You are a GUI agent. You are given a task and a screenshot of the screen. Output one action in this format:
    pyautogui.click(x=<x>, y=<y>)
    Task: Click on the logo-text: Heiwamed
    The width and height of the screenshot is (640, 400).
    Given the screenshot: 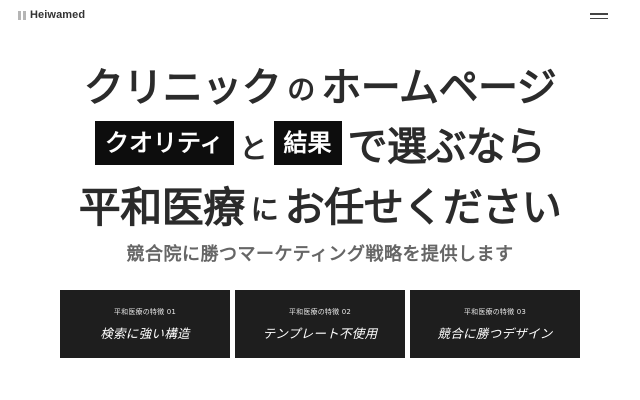 What is the action you would take?
    pyautogui.click(x=58, y=15)
    